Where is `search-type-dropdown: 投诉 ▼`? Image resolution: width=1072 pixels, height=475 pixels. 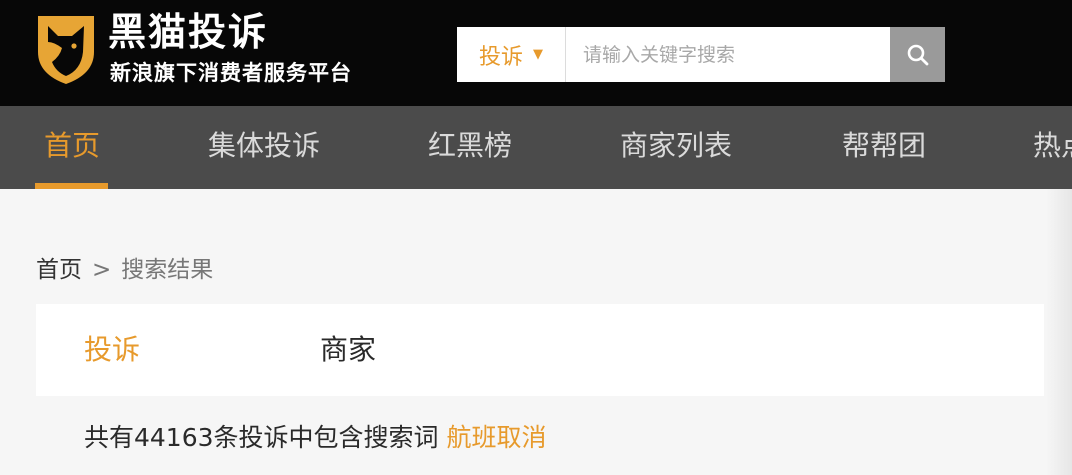
search-type-dropdown: 投诉 ▼ is located at coordinates (511, 54).